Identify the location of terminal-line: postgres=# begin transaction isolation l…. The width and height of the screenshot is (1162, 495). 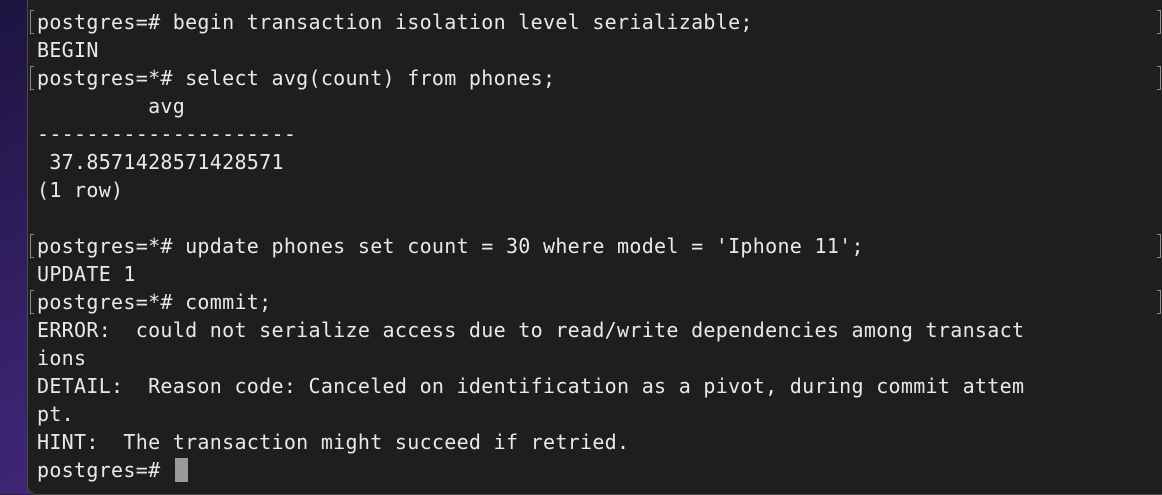
(395, 22).